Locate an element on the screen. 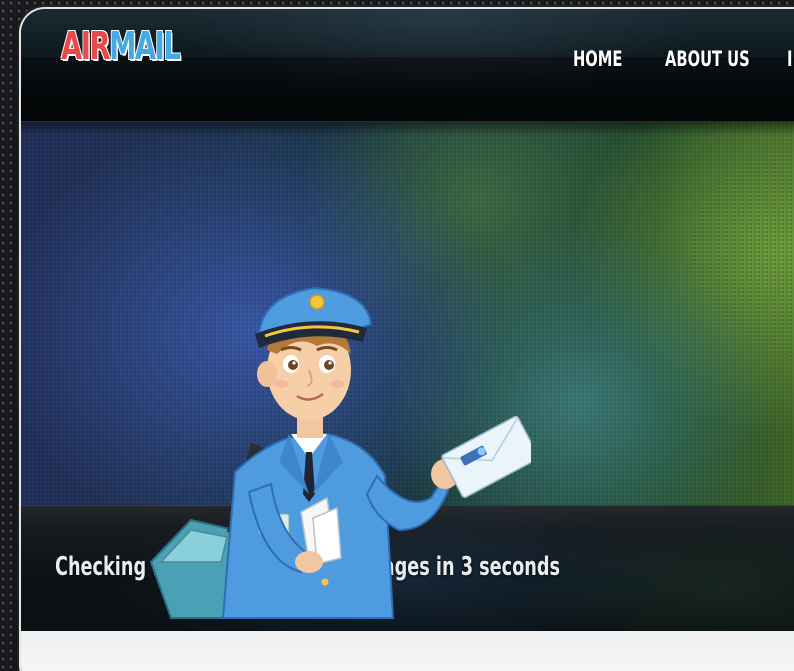 The width and height of the screenshot is (794, 671). footer-area is located at coordinates (407, 651).